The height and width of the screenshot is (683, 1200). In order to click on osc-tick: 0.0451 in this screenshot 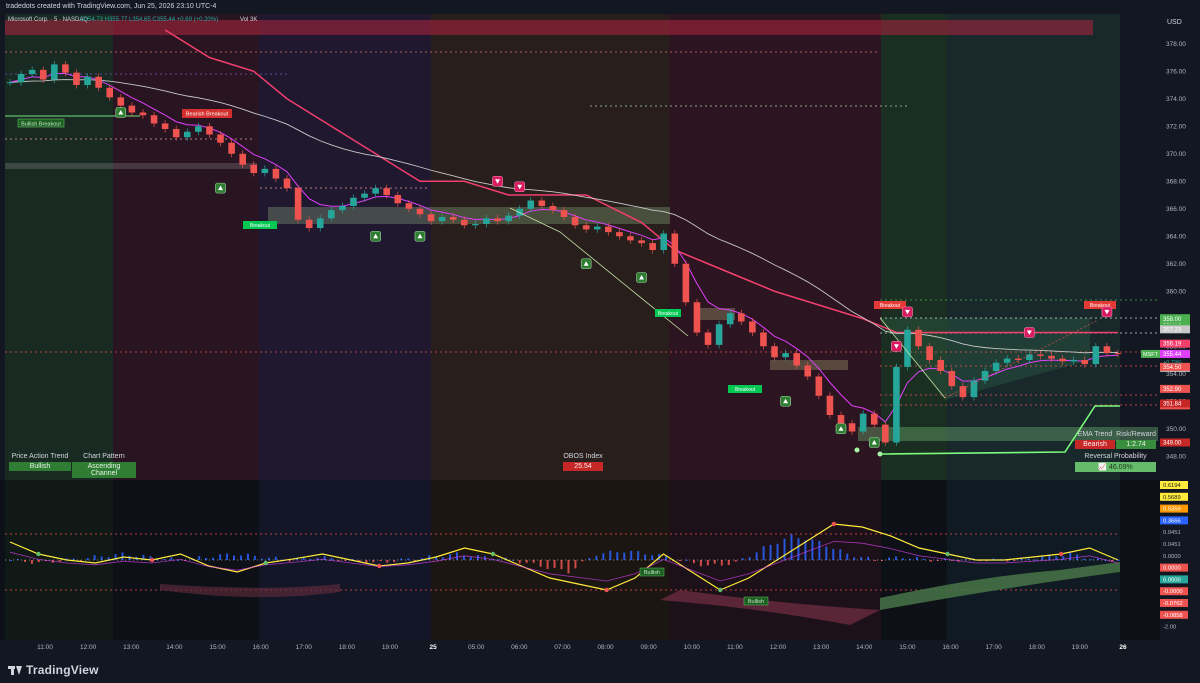, I will do `click(1172, 533)`.